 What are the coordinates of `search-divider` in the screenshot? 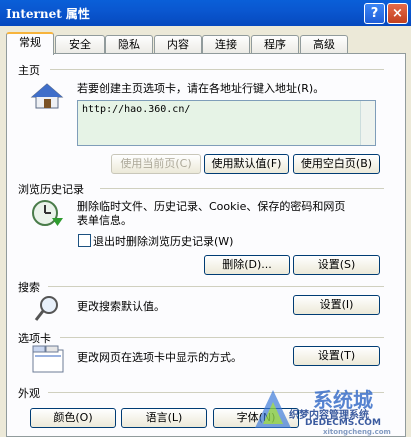 It's located at (216, 286).